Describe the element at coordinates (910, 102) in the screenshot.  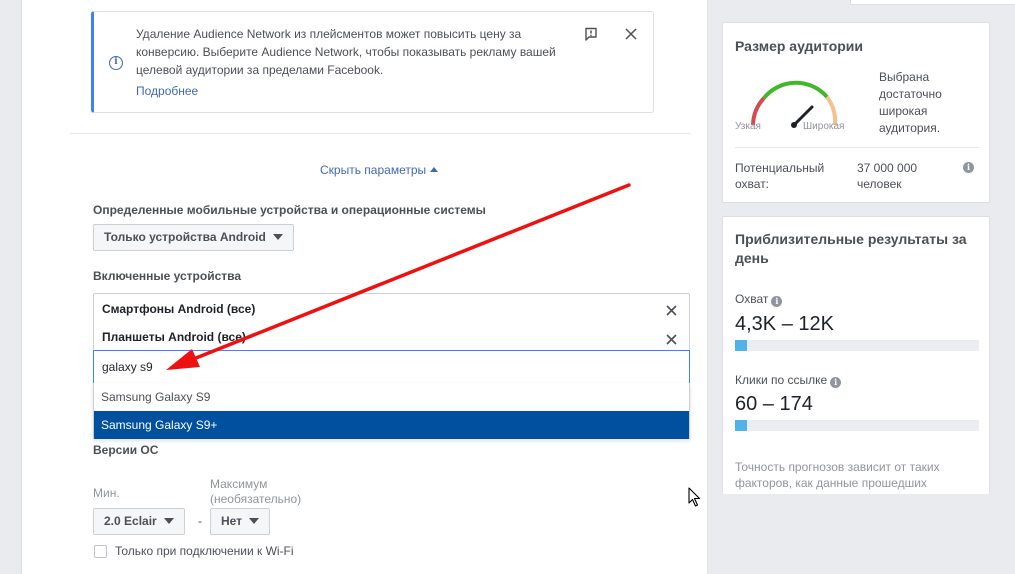
I see `audience-status-text: Выбрана достаточно широкая аудитория.` at that location.